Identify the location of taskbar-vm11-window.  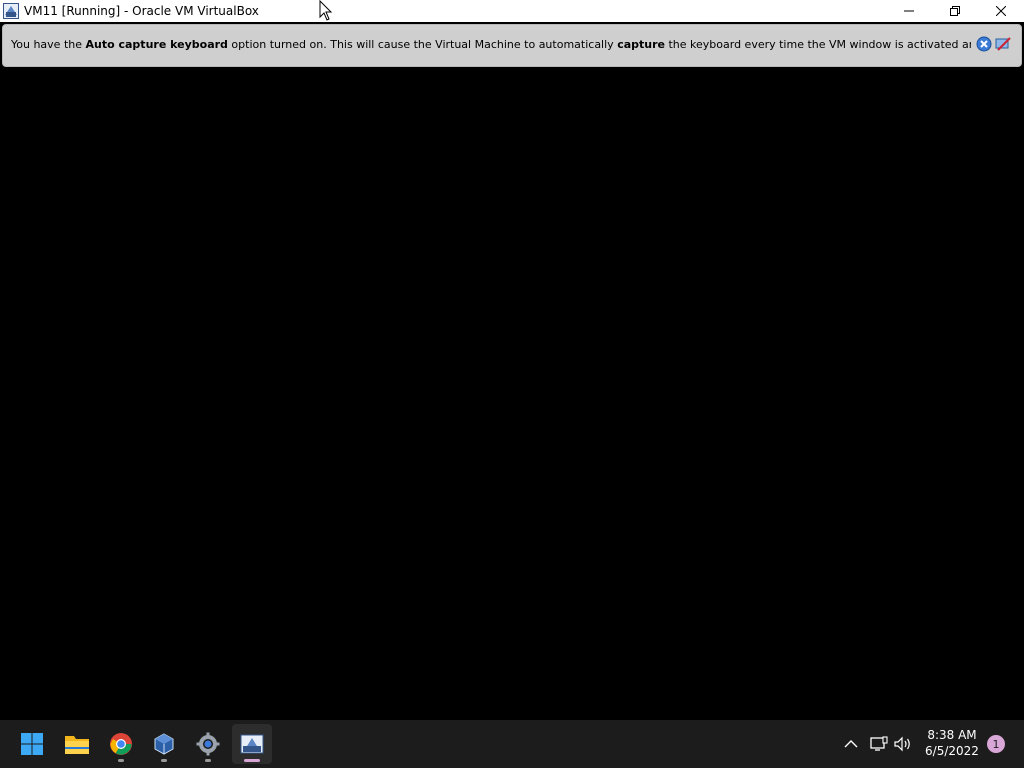
(252, 744).